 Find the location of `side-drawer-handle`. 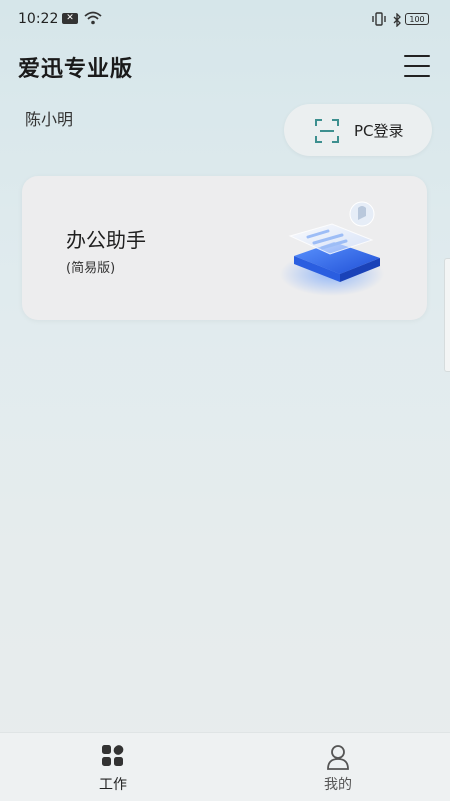

side-drawer-handle is located at coordinates (447, 315).